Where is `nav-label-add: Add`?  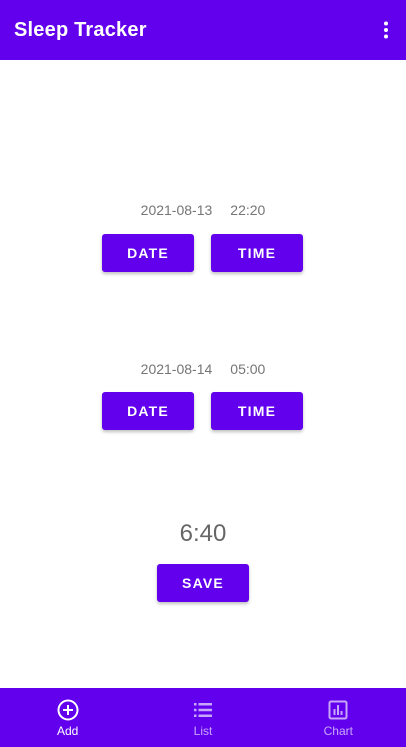
nav-label-add: Add is located at coordinates (67, 730).